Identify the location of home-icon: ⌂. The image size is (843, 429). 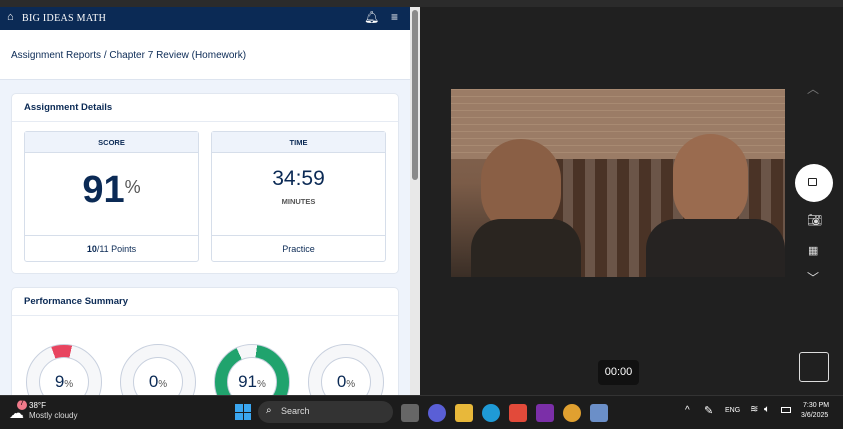
(10, 17).